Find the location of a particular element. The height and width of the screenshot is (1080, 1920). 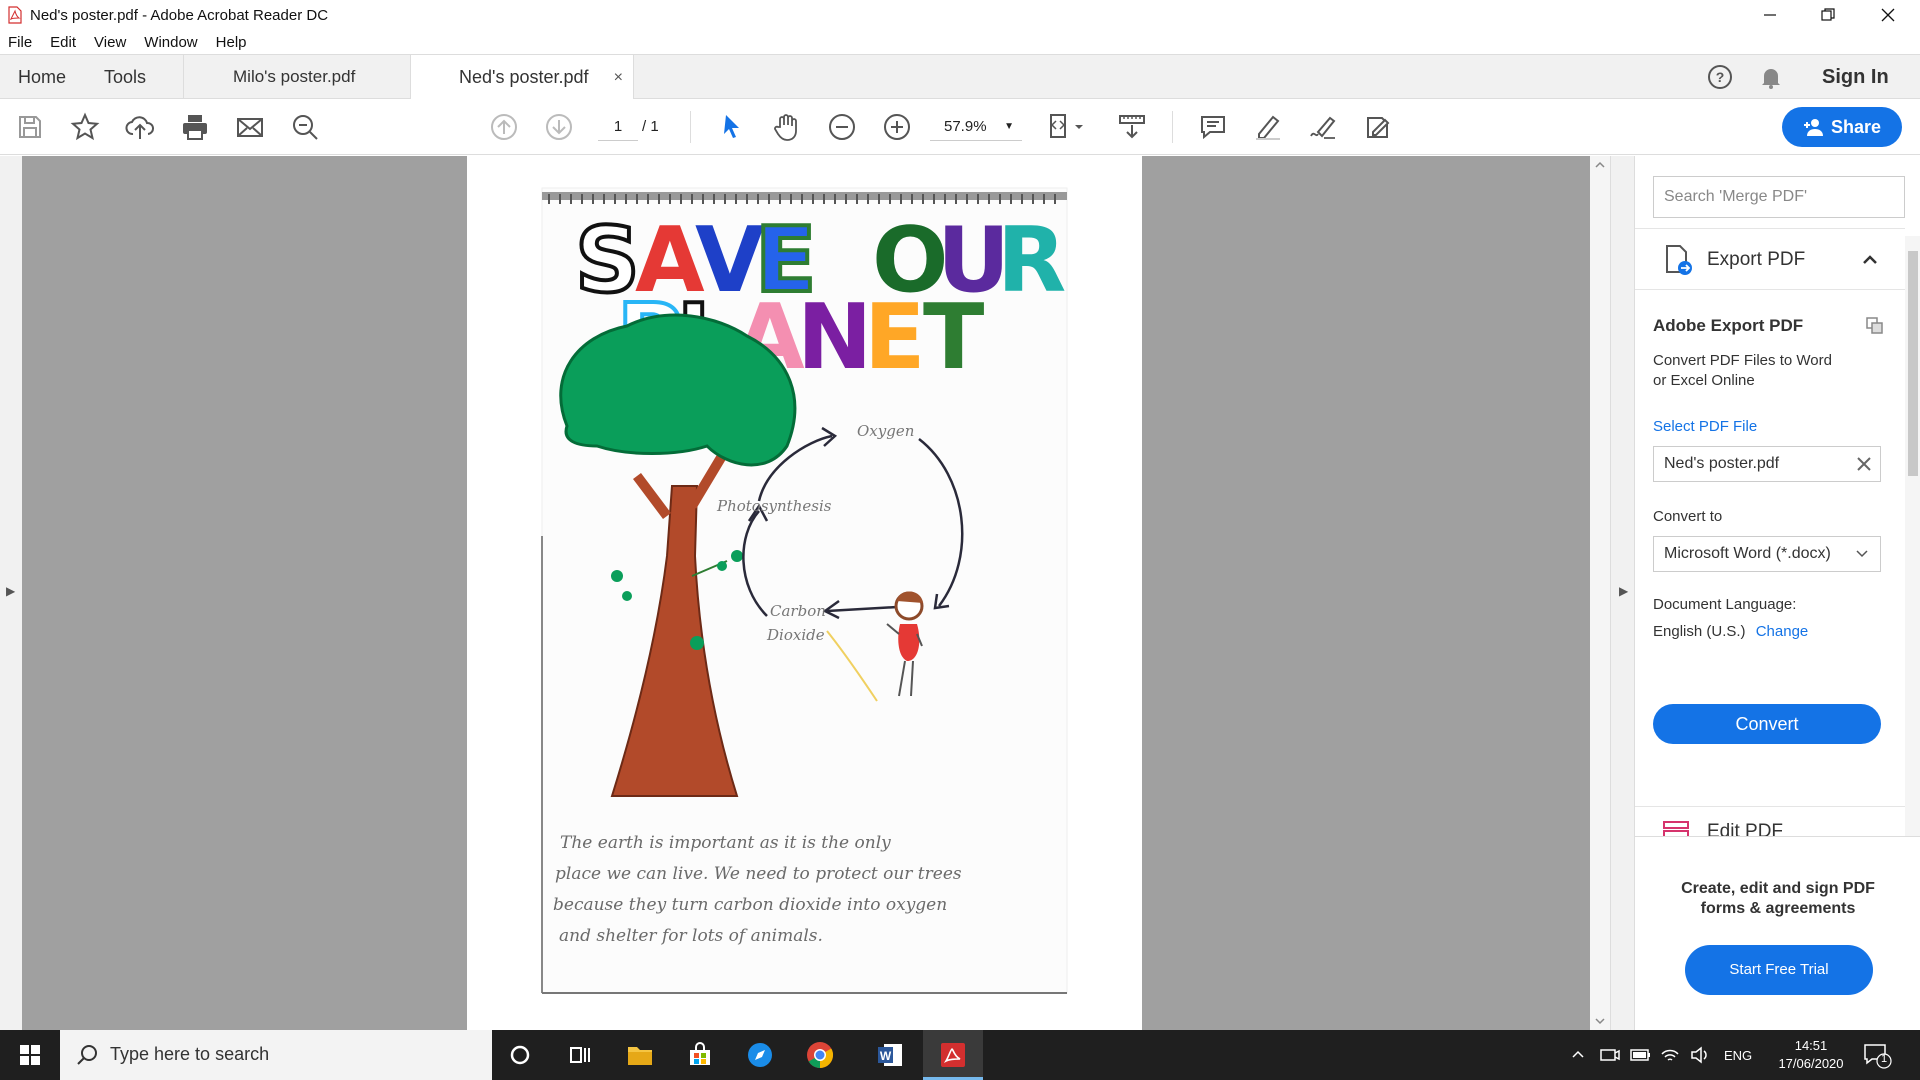

zoom-in-button is located at coordinates (897, 127).